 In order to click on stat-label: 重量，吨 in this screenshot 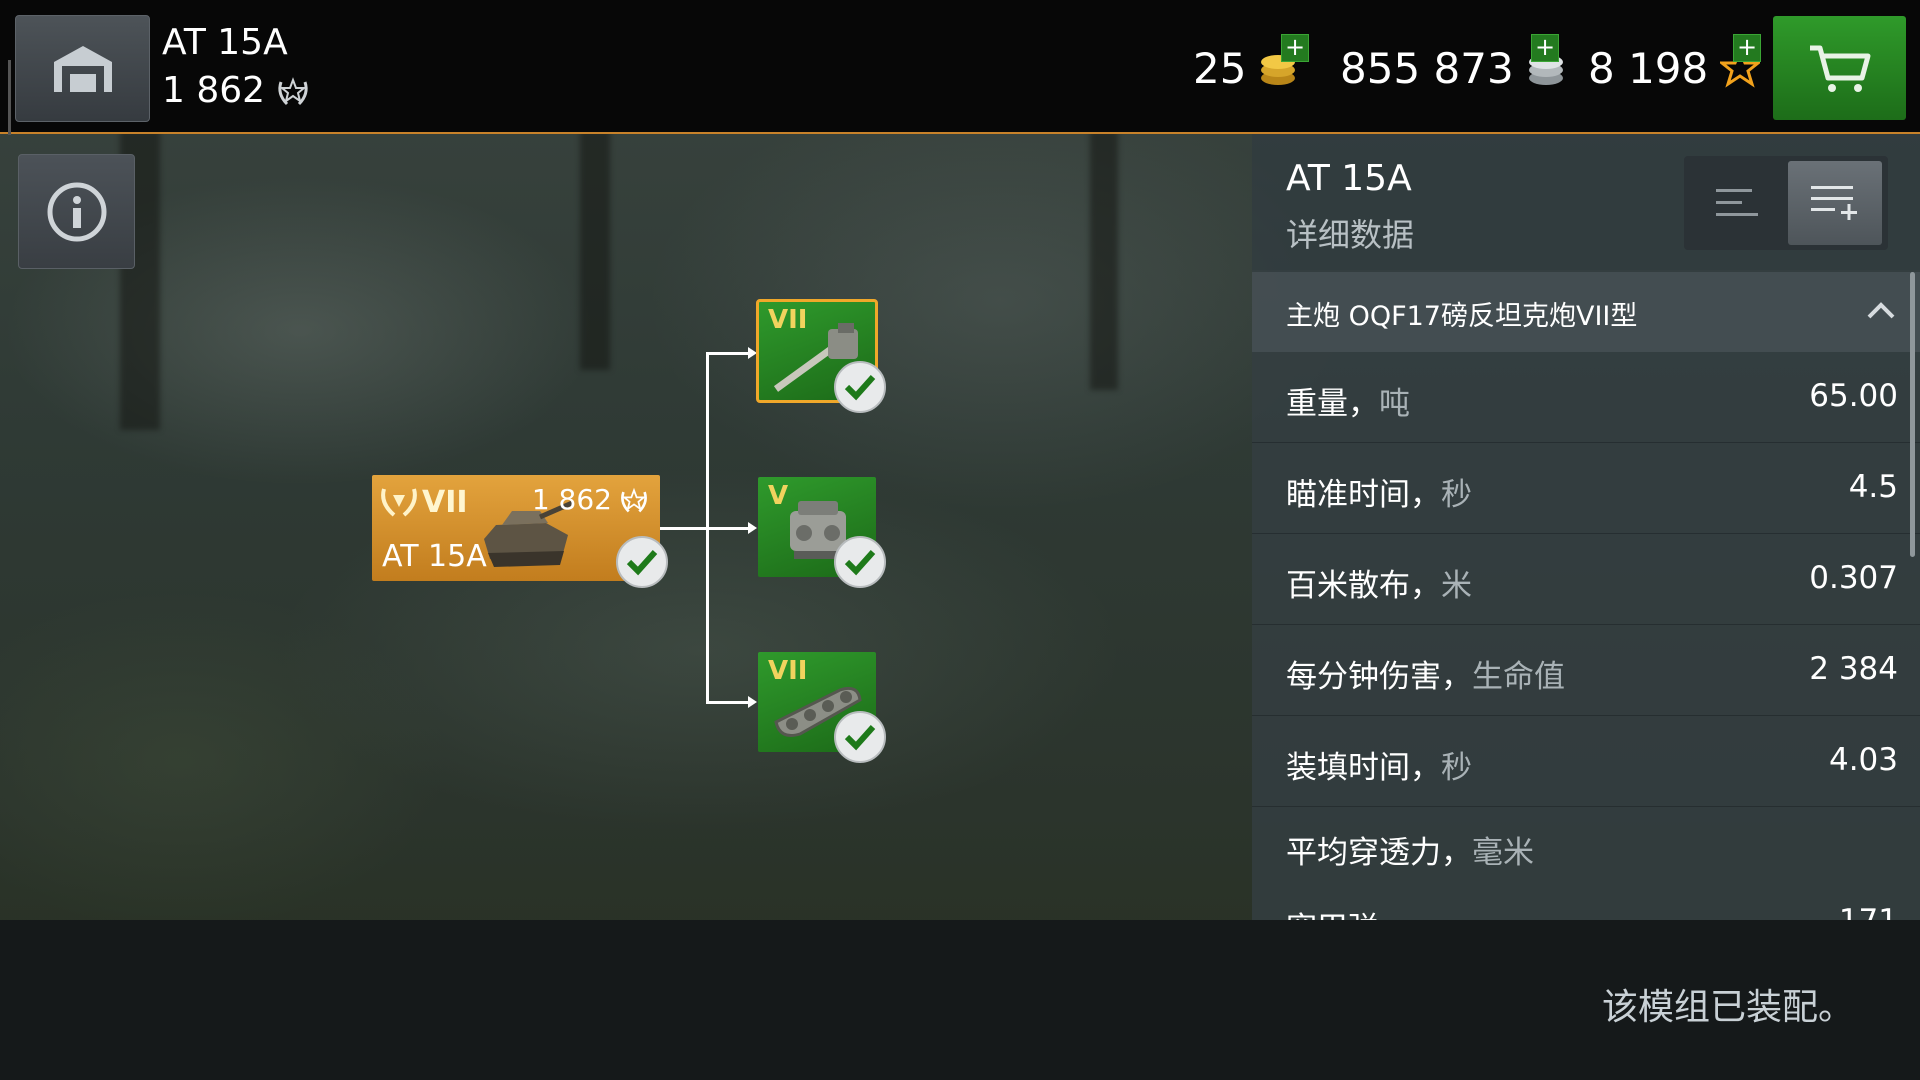, I will do `click(1348, 400)`.